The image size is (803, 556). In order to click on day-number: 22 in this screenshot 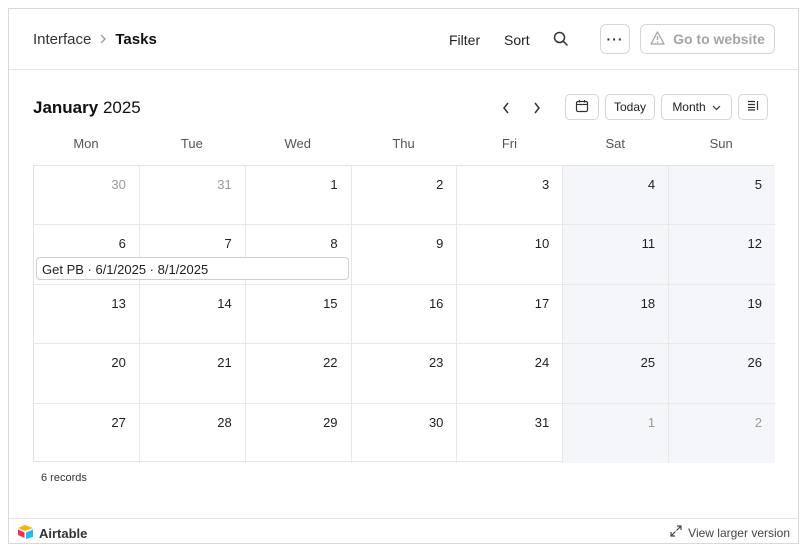, I will do `click(330, 363)`.